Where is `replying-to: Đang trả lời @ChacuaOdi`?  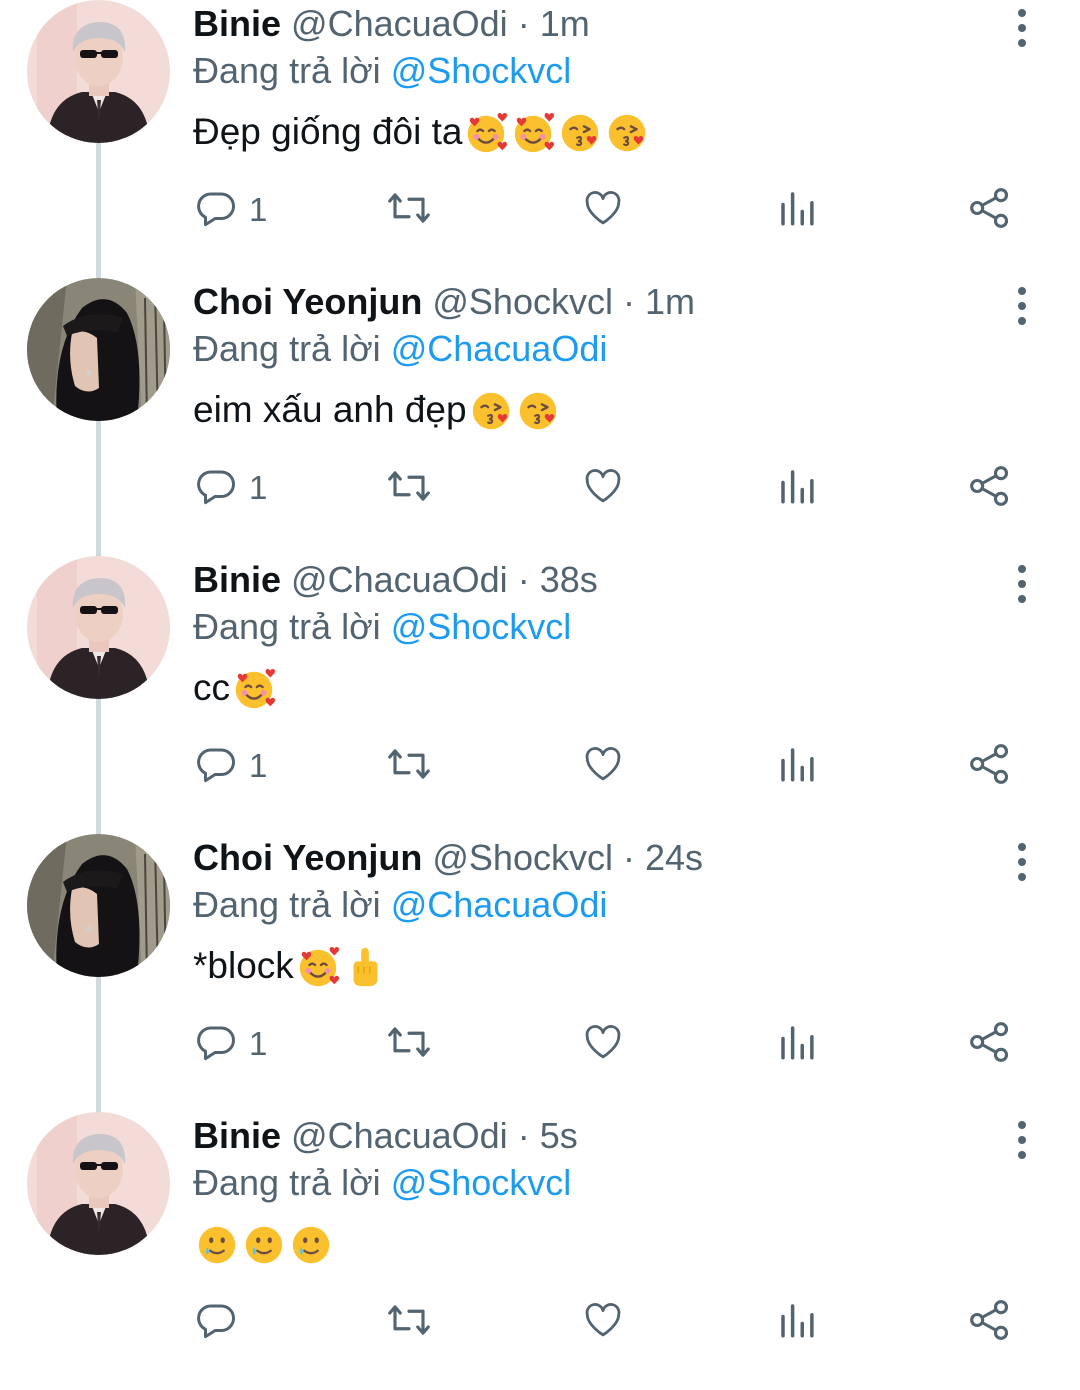
replying-to: Đang trả lời @ChacuaOdi is located at coordinates (400, 349).